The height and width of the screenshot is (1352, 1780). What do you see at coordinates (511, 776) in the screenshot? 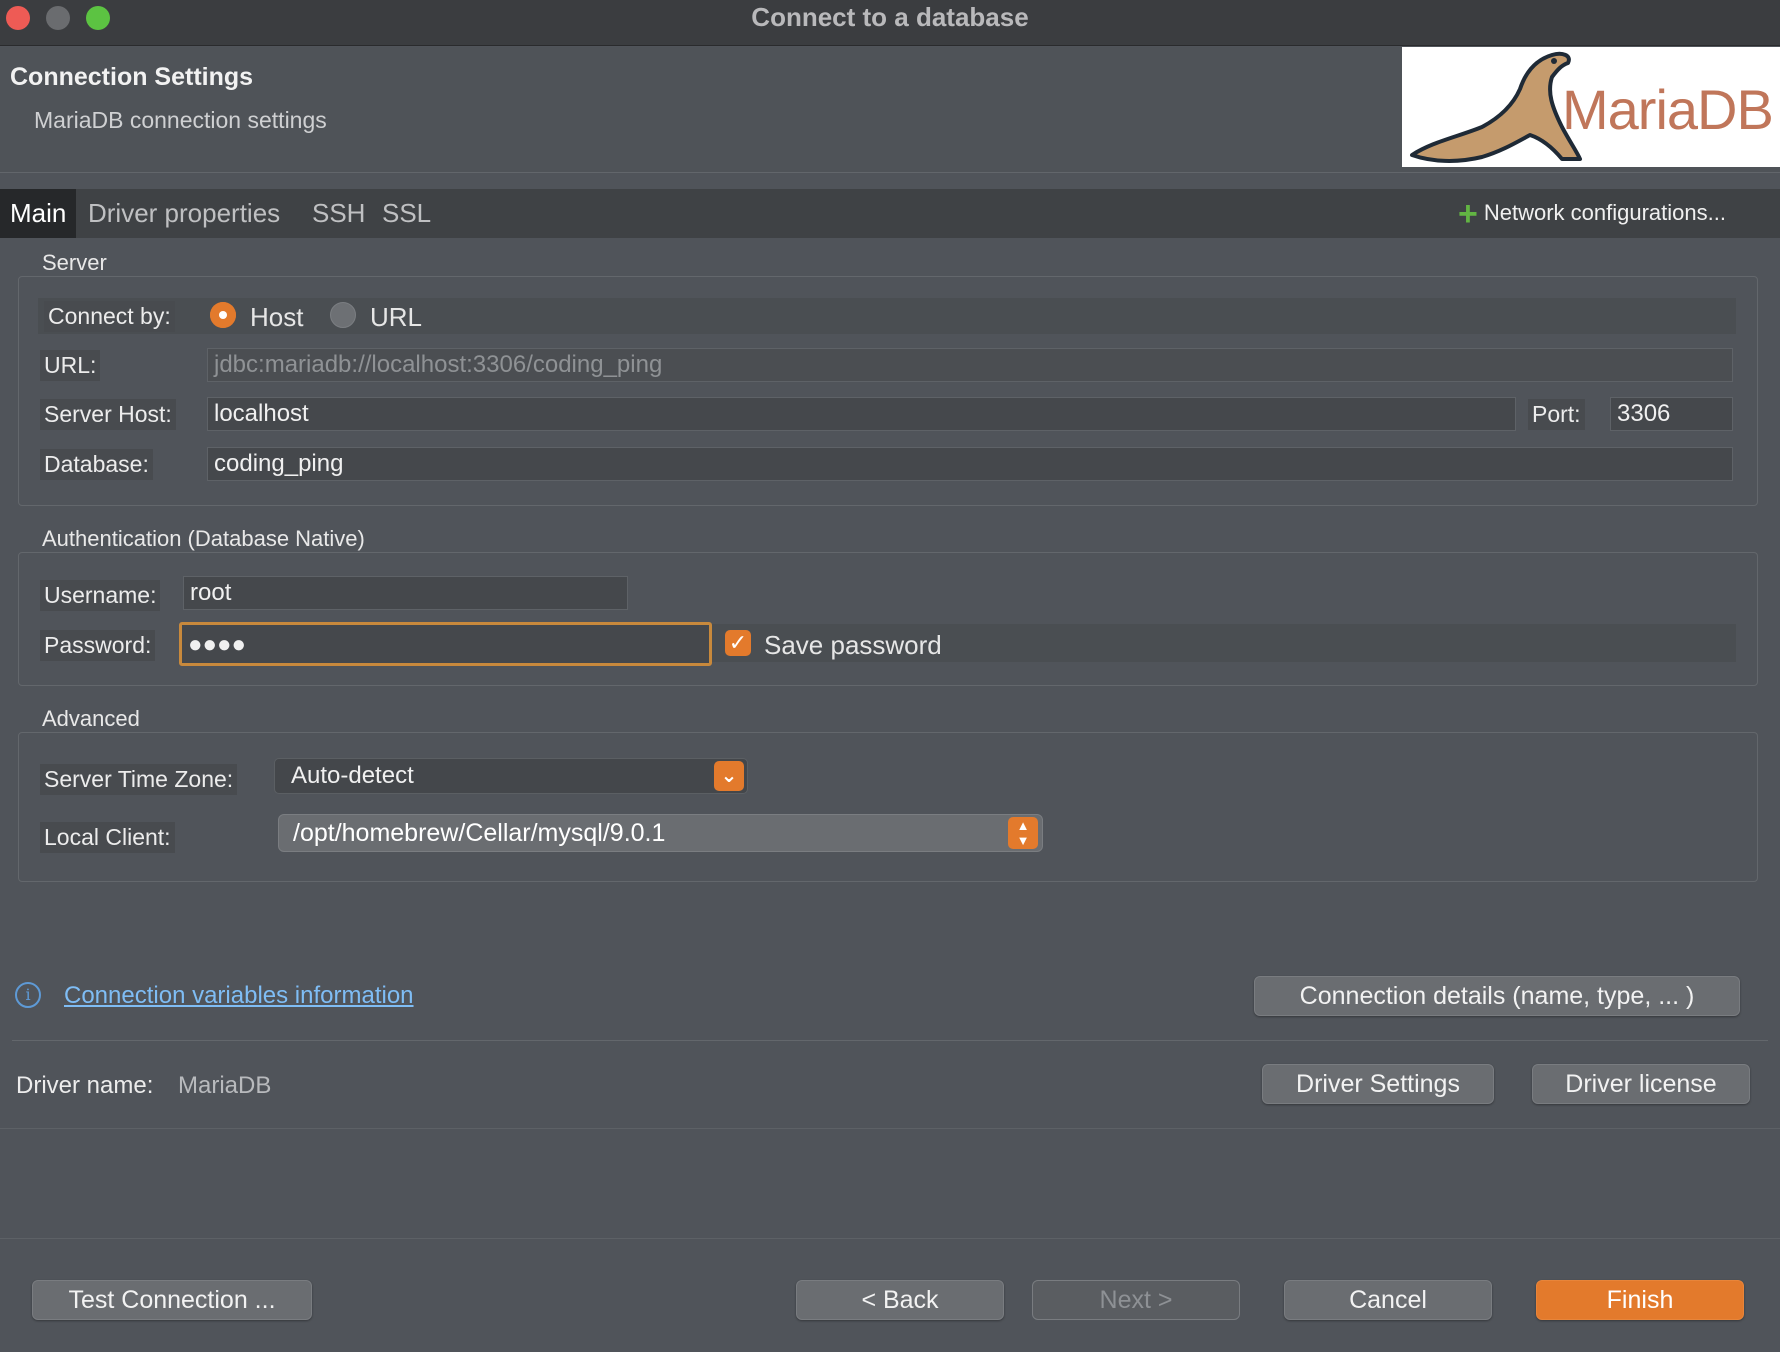
I see `server-time-zone-combo: Auto-detect` at bounding box center [511, 776].